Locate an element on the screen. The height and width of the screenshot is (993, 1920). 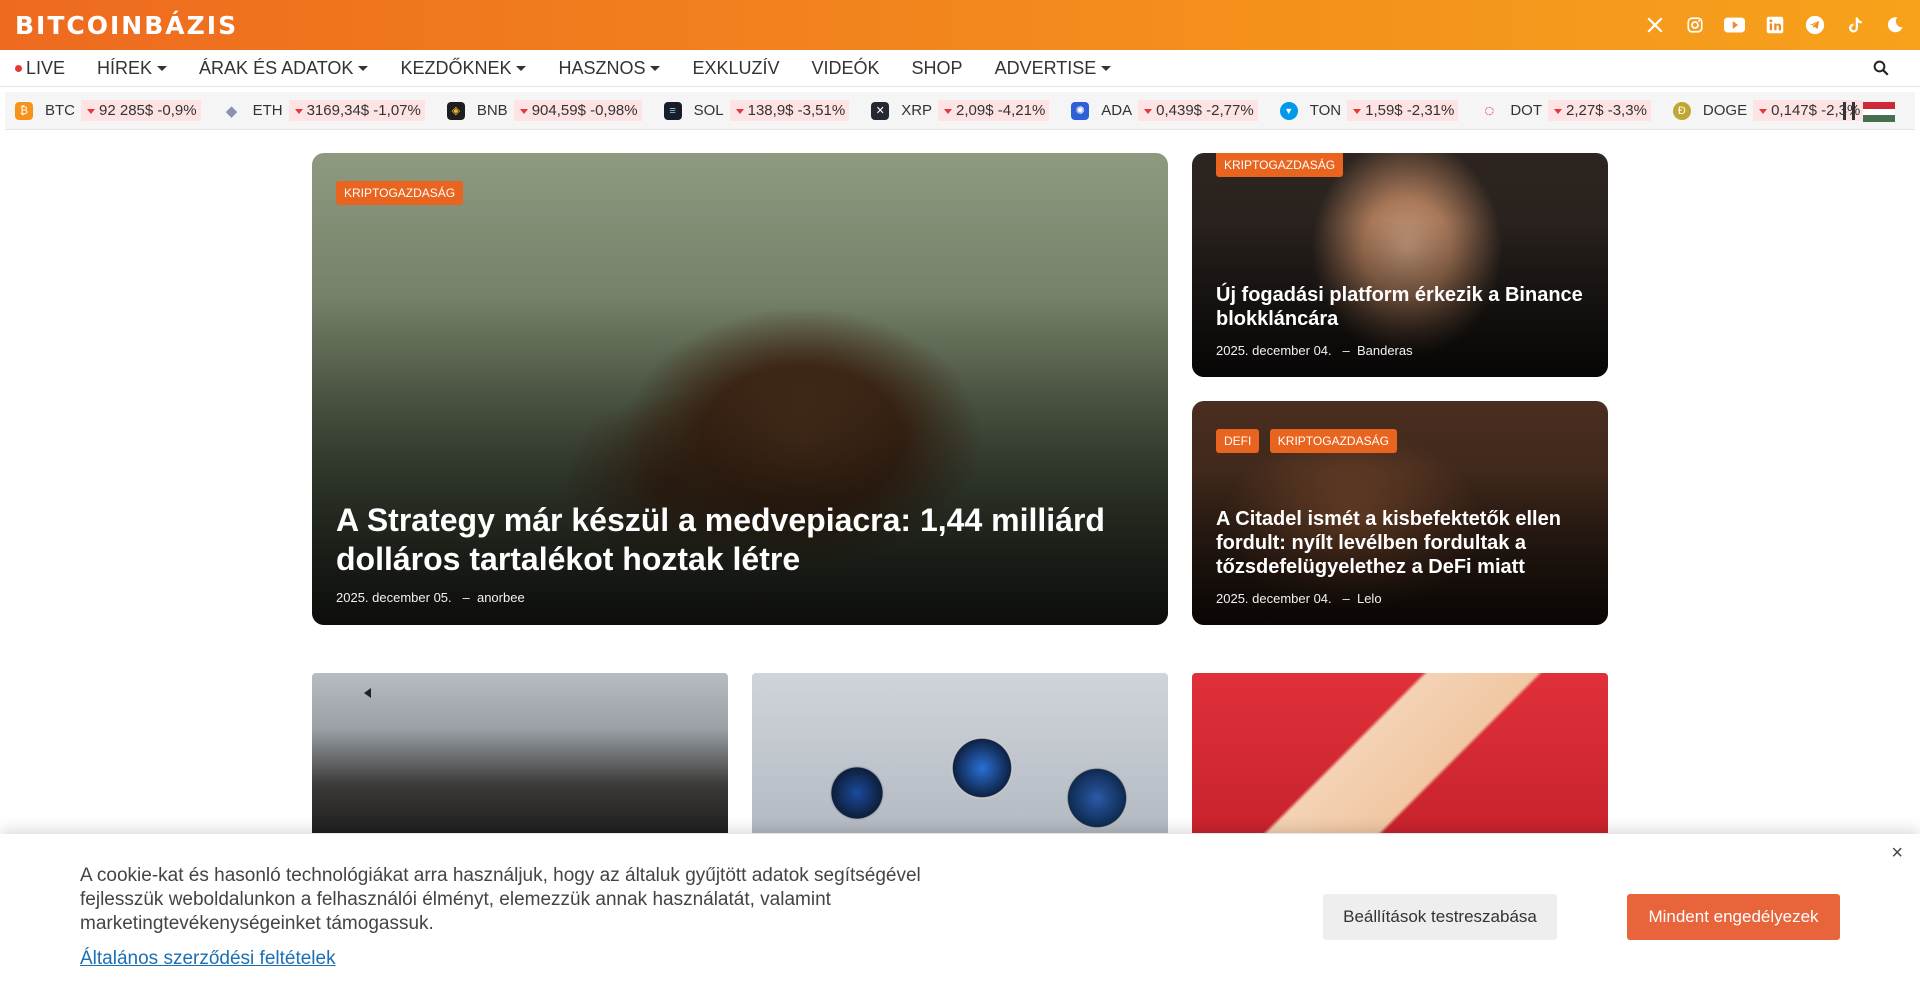
telegram-icon is located at coordinates (1814, 25).